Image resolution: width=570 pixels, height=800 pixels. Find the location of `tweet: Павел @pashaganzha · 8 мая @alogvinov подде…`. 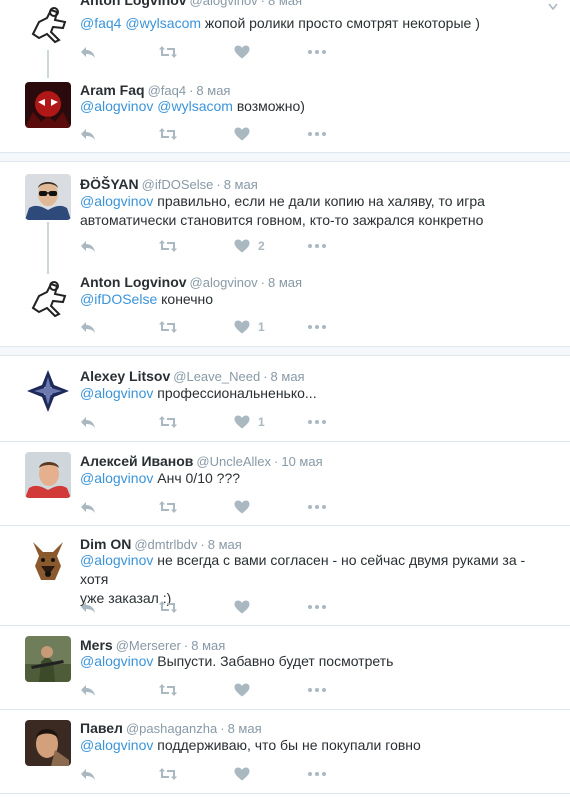

tweet: Павел @pashaganzha · 8 мая @alogvinov подде… is located at coordinates (285, 752).